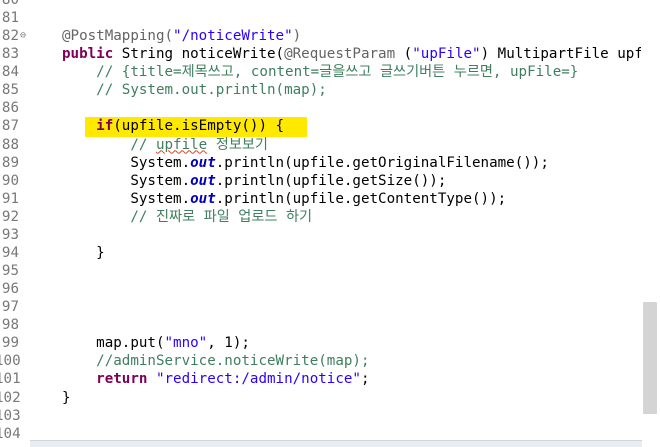 Image resolution: width=660 pixels, height=447 pixels. Describe the element at coordinates (113, 343) in the screenshot. I see `code-token: map.put(` at that location.